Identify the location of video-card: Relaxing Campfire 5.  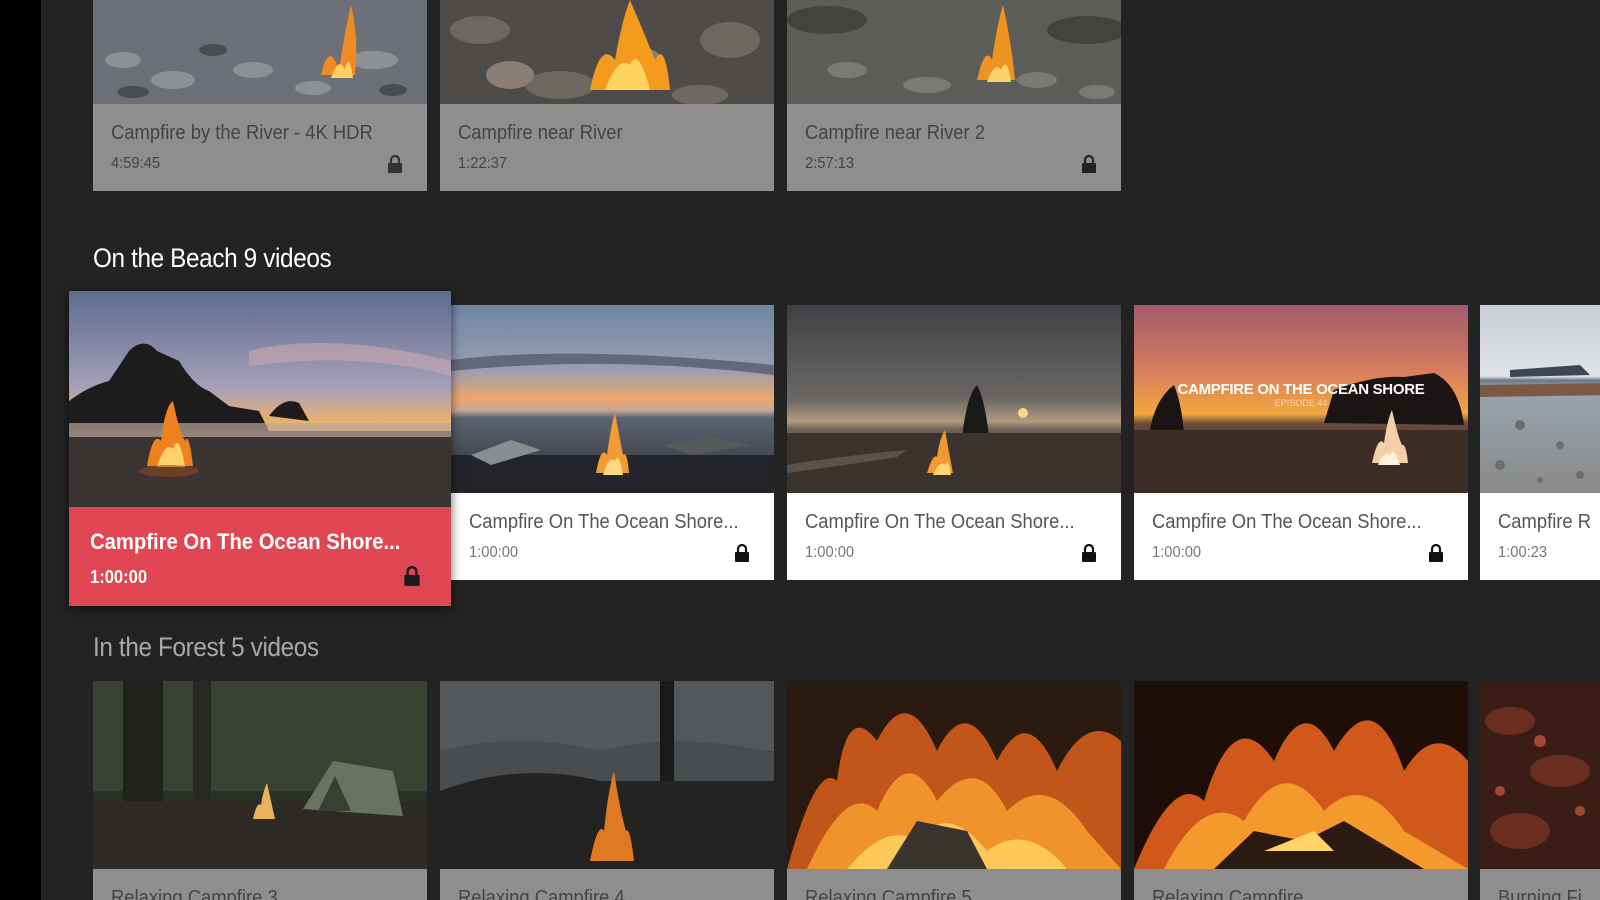
(954, 790).